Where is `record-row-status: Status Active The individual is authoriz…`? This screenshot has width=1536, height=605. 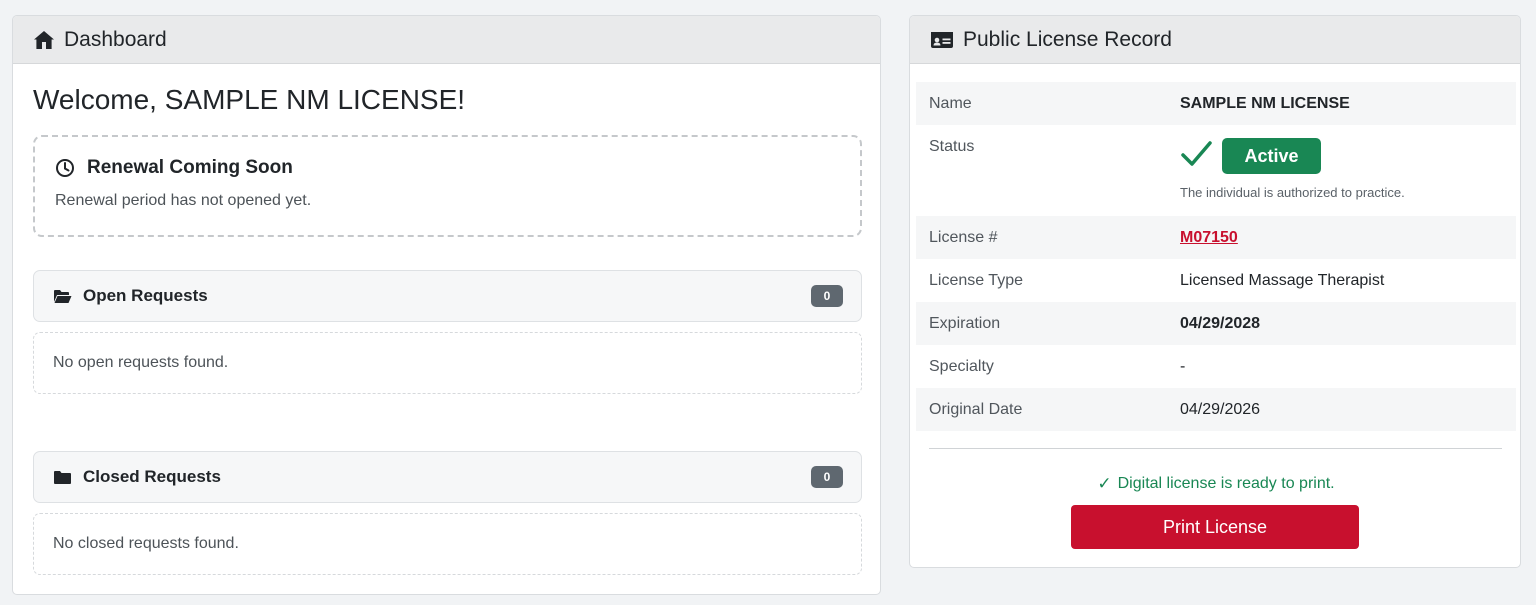 record-row-status: Status Active The individual is authoriz… is located at coordinates (1216, 170).